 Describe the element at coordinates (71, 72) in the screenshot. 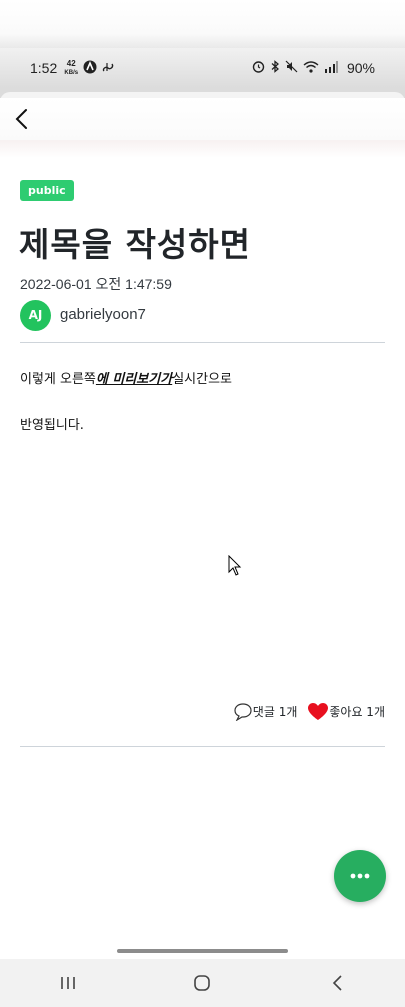

I see `net-speed-unit: KB/s` at that location.